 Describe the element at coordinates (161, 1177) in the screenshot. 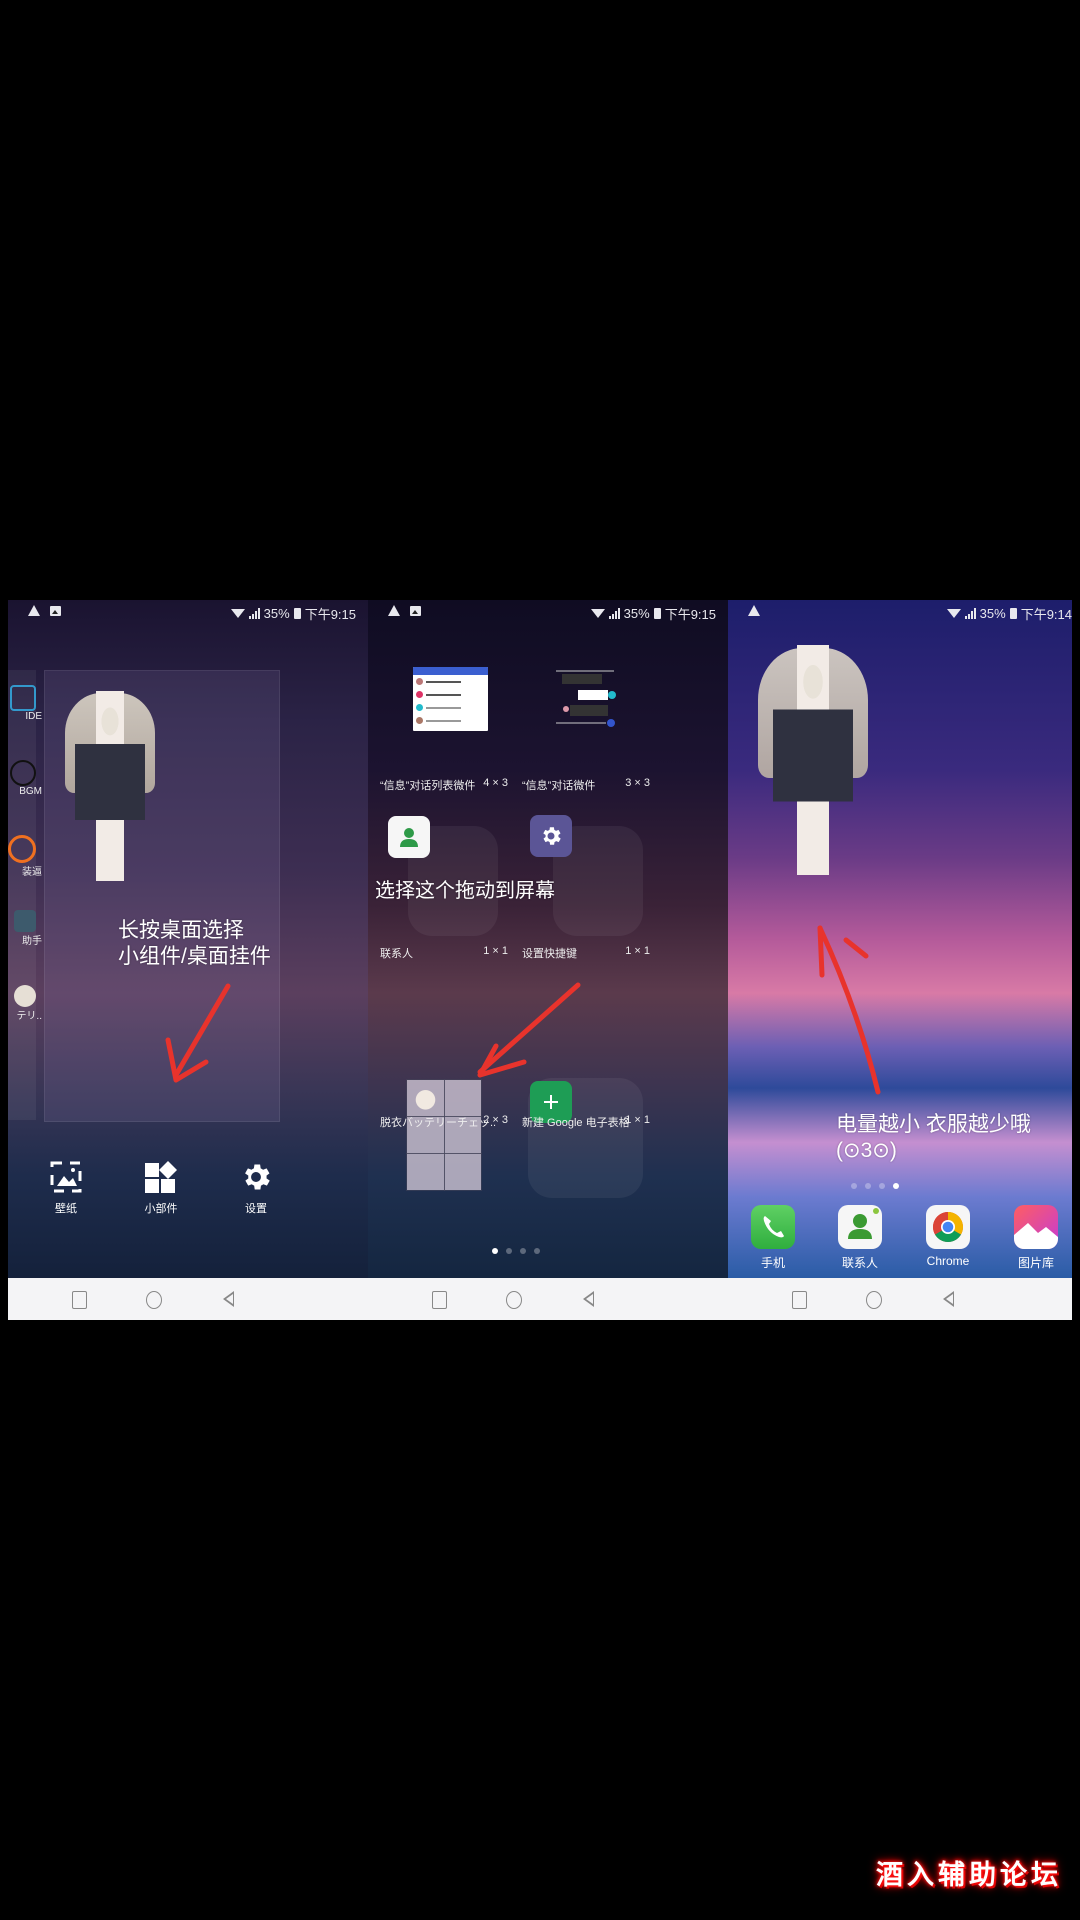

I see `widgets-icon` at that location.